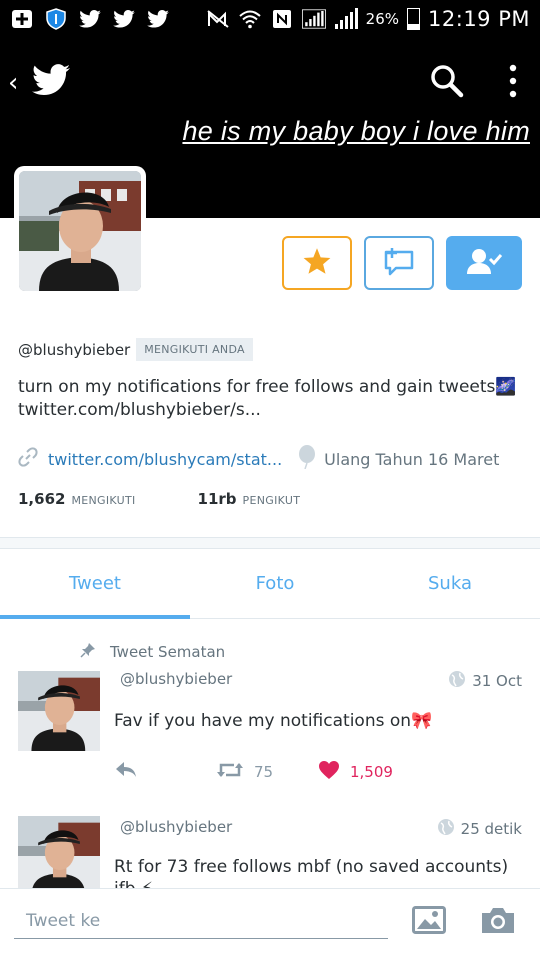  What do you see at coordinates (371, 772) in the screenshot?
I see `like-count: 1,509` at bounding box center [371, 772].